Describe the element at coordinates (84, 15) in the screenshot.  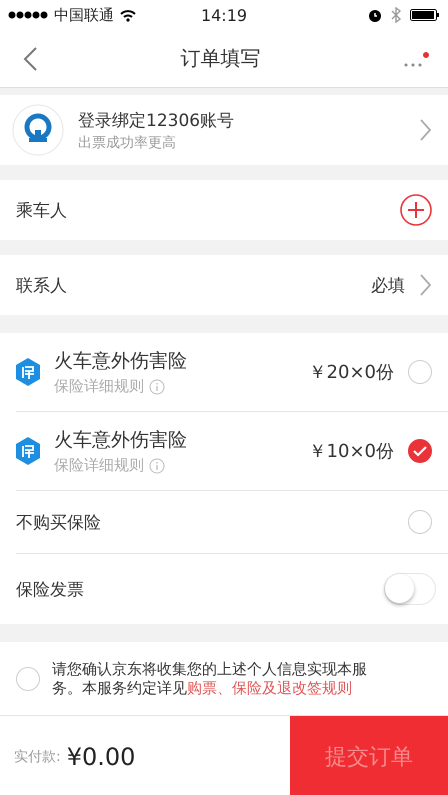
I see `carrier-name: 中国联通` at that location.